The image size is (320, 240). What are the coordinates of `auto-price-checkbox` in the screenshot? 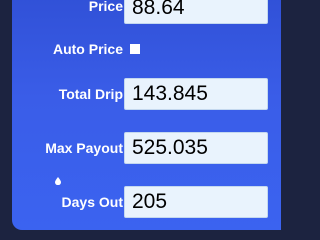 It's located at (135, 49).